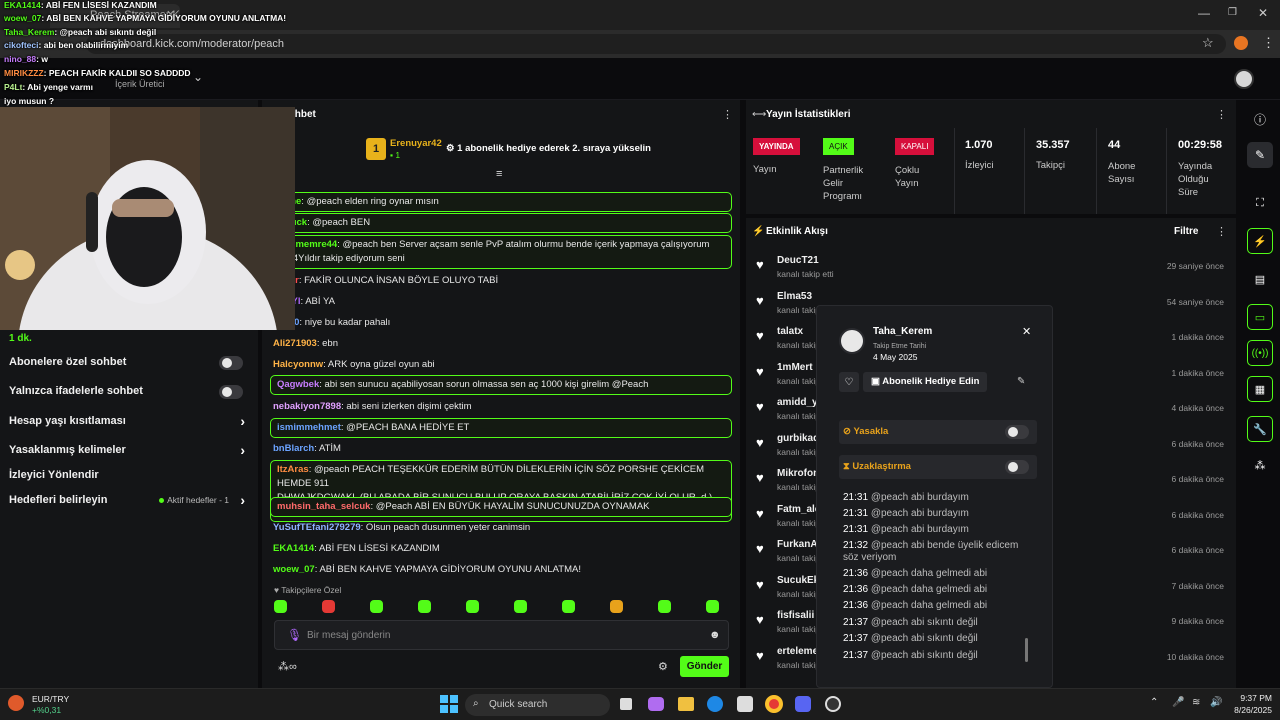 Image resolution: width=1280 pixels, height=720 pixels. Describe the element at coordinates (1208, 43) in the screenshot. I see `bookmark-star-icon: ☆` at that location.